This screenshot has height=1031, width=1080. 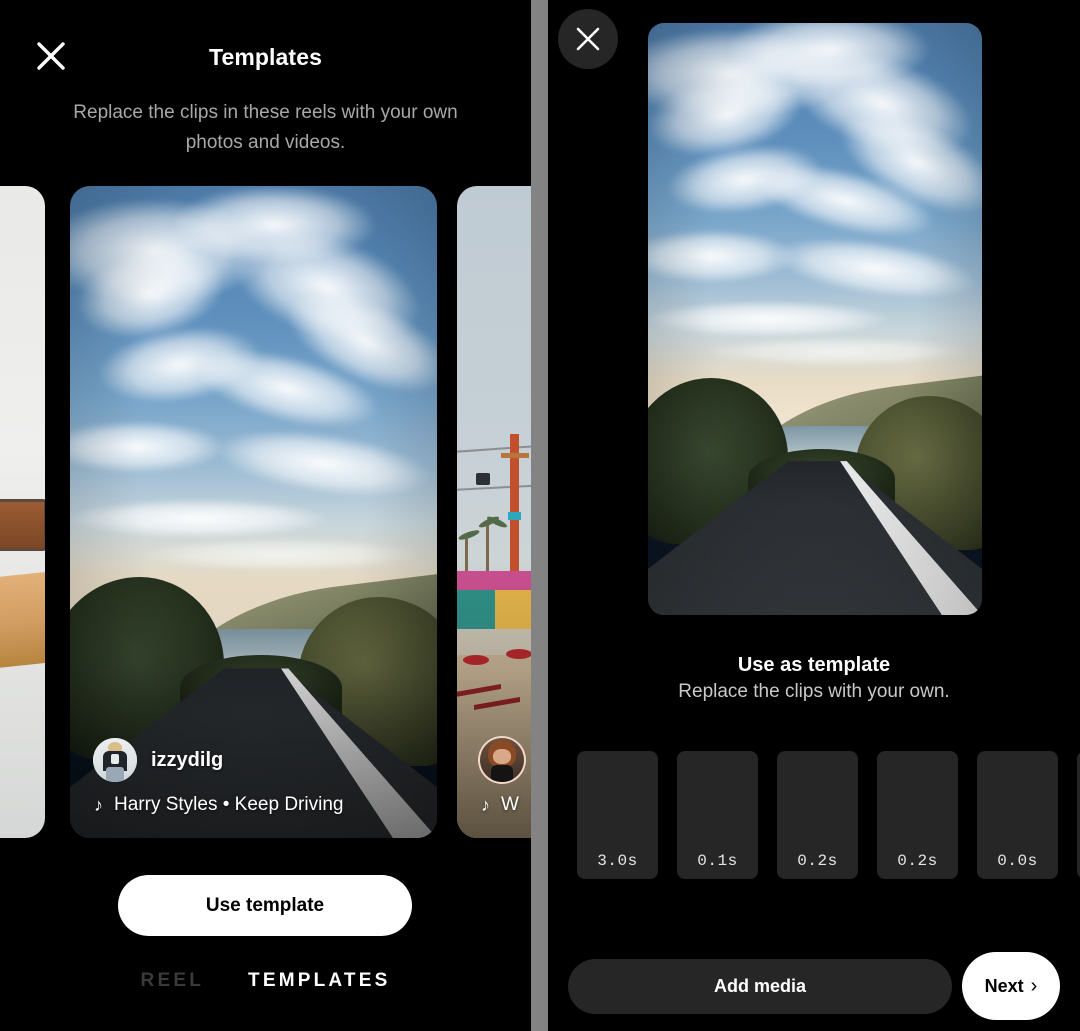 I want to click on template-audio-label: Harry Styles • Keep Driving, so click(x=229, y=804).